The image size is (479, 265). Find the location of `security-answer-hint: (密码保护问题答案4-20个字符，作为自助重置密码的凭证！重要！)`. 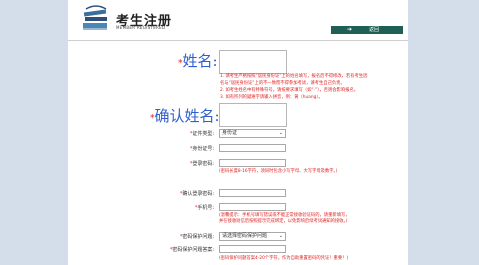

security-answer-hint: (密码保护问题答案4-20个字符，作为自助重置密码的凭证！重要！) is located at coordinates (284, 258).